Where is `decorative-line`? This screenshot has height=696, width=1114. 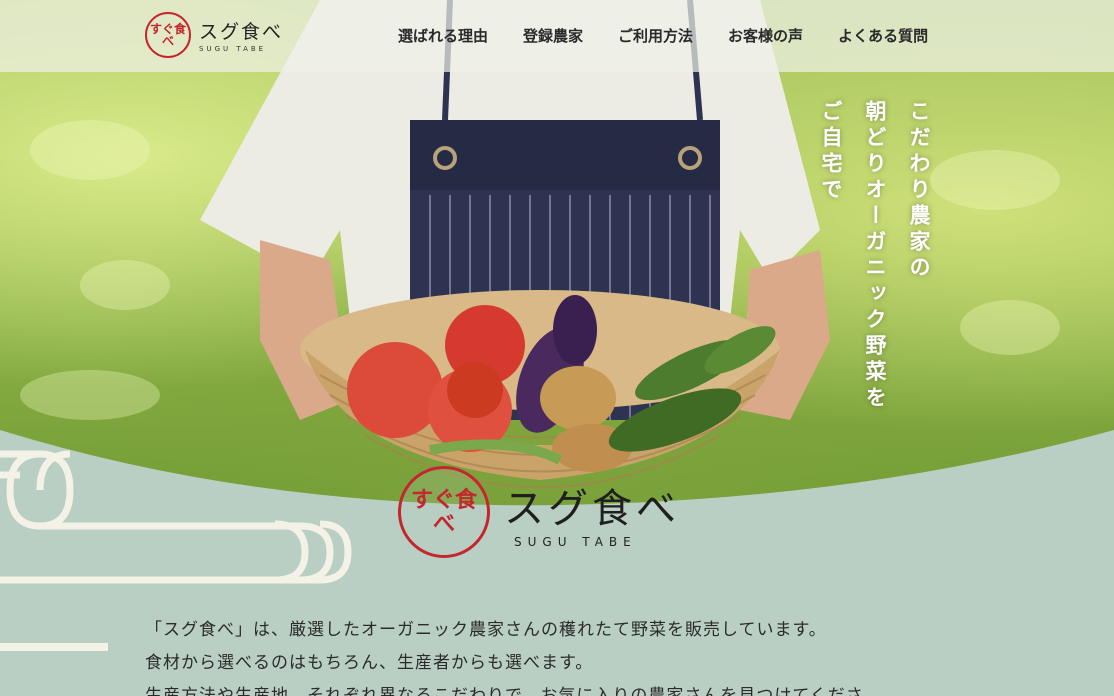
decorative-line is located at coordinates (54, 647).